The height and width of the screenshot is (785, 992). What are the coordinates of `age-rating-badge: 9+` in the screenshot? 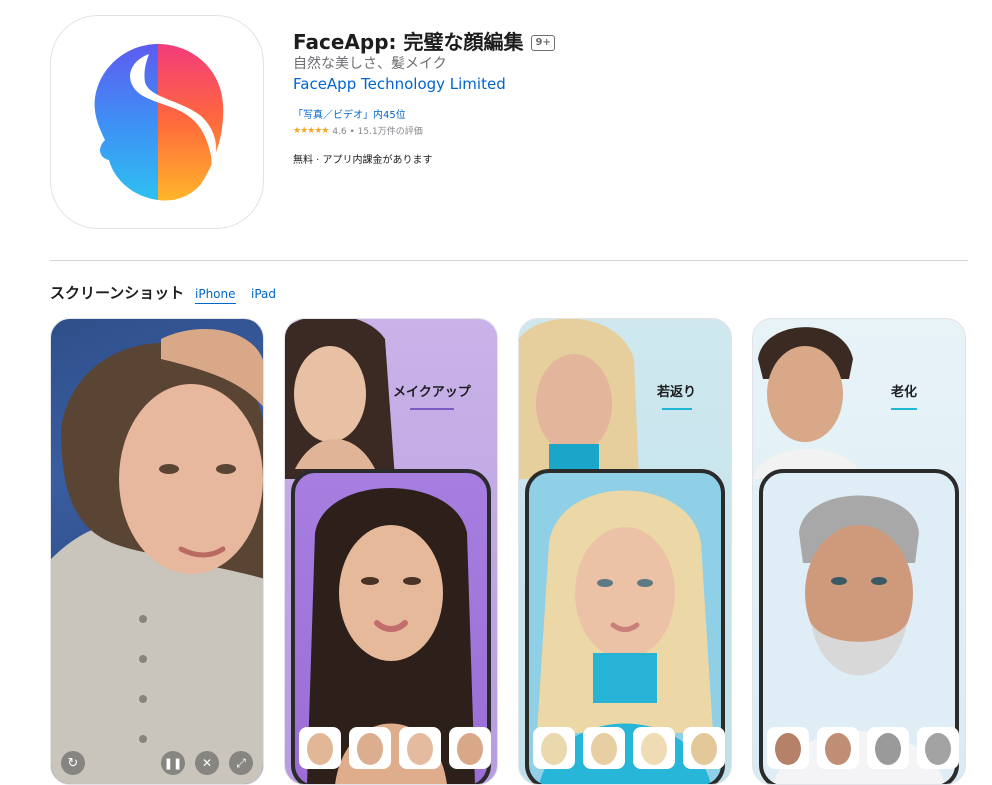 It's located at (543, 42).